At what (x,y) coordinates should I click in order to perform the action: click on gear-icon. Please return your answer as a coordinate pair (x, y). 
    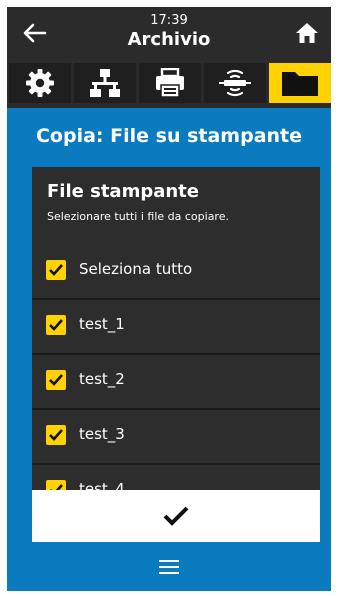
    Looking at the image, I should click on (40, 83).